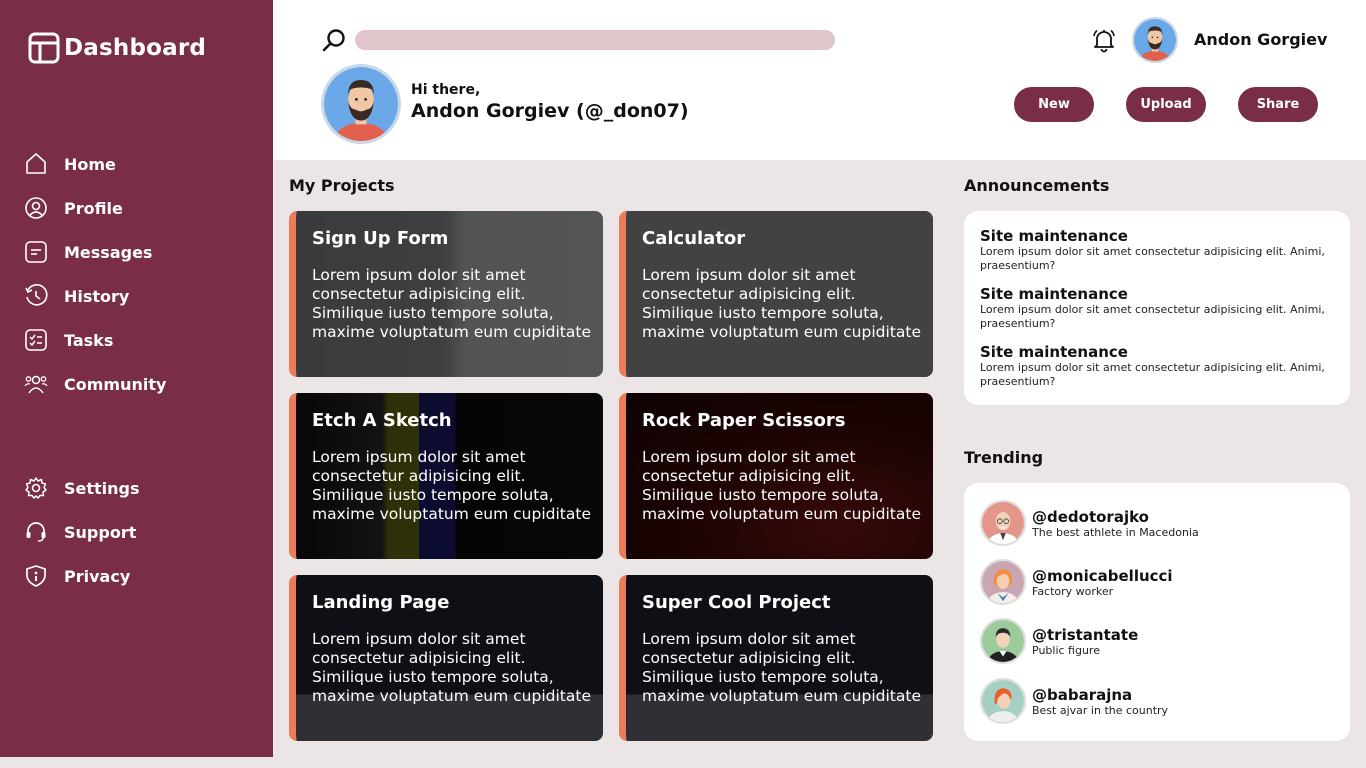  I want to click on tasks-icon, so click(36, 340).